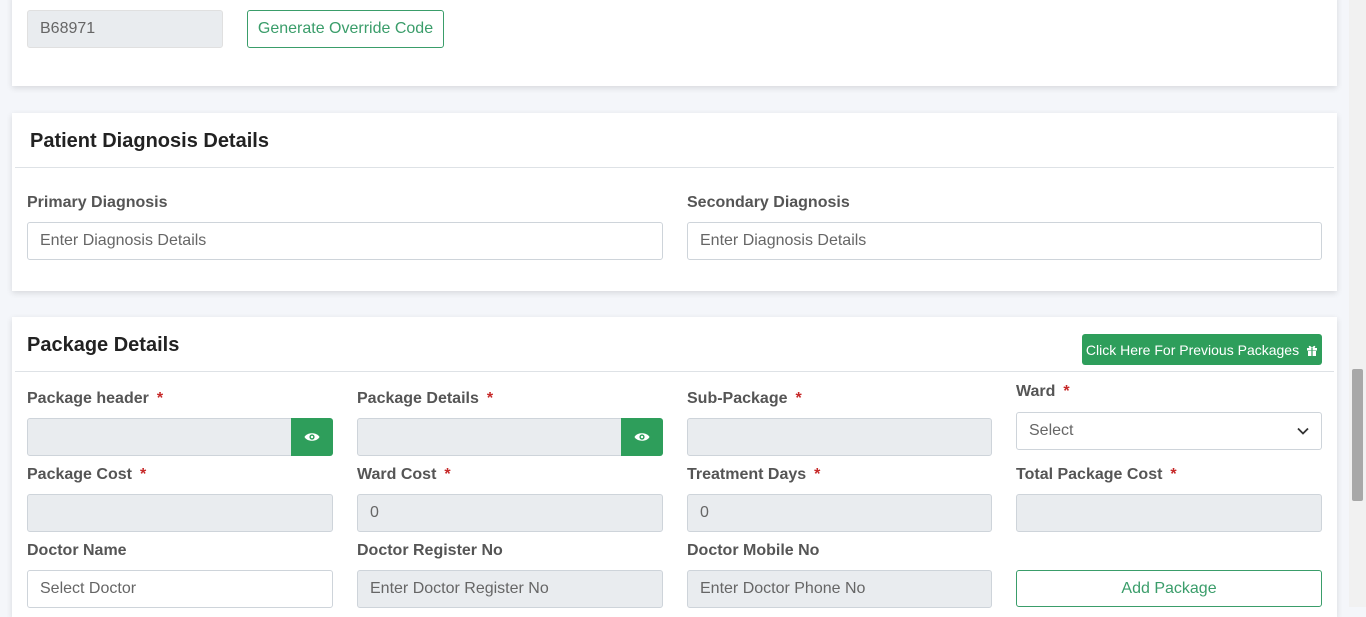 The height and width of the screenshot is (617, 1366). I want to click on override-code-value: B68971, so click(68, 28).